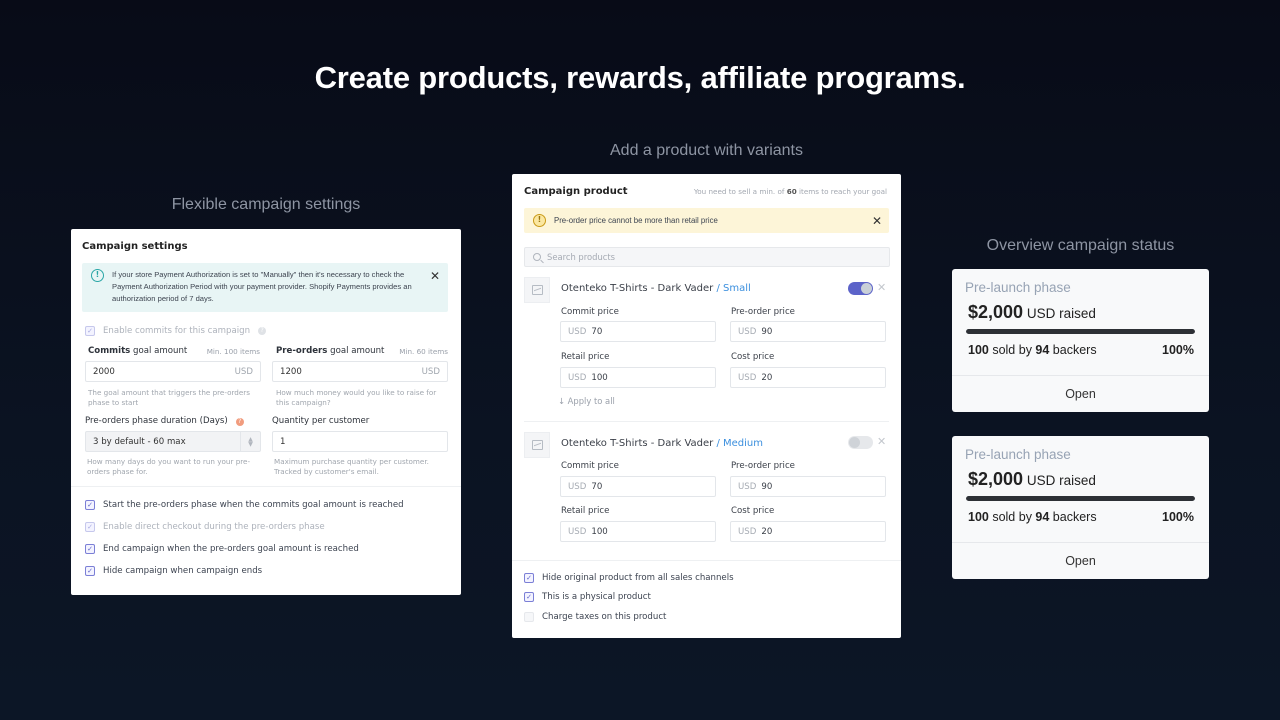 This screenshot has height=720, width=1280. Describe the element at coordinates (164, 421) in the screenshot. I see `duration-label: Pre-orders phase duration (Days)?` at that location.